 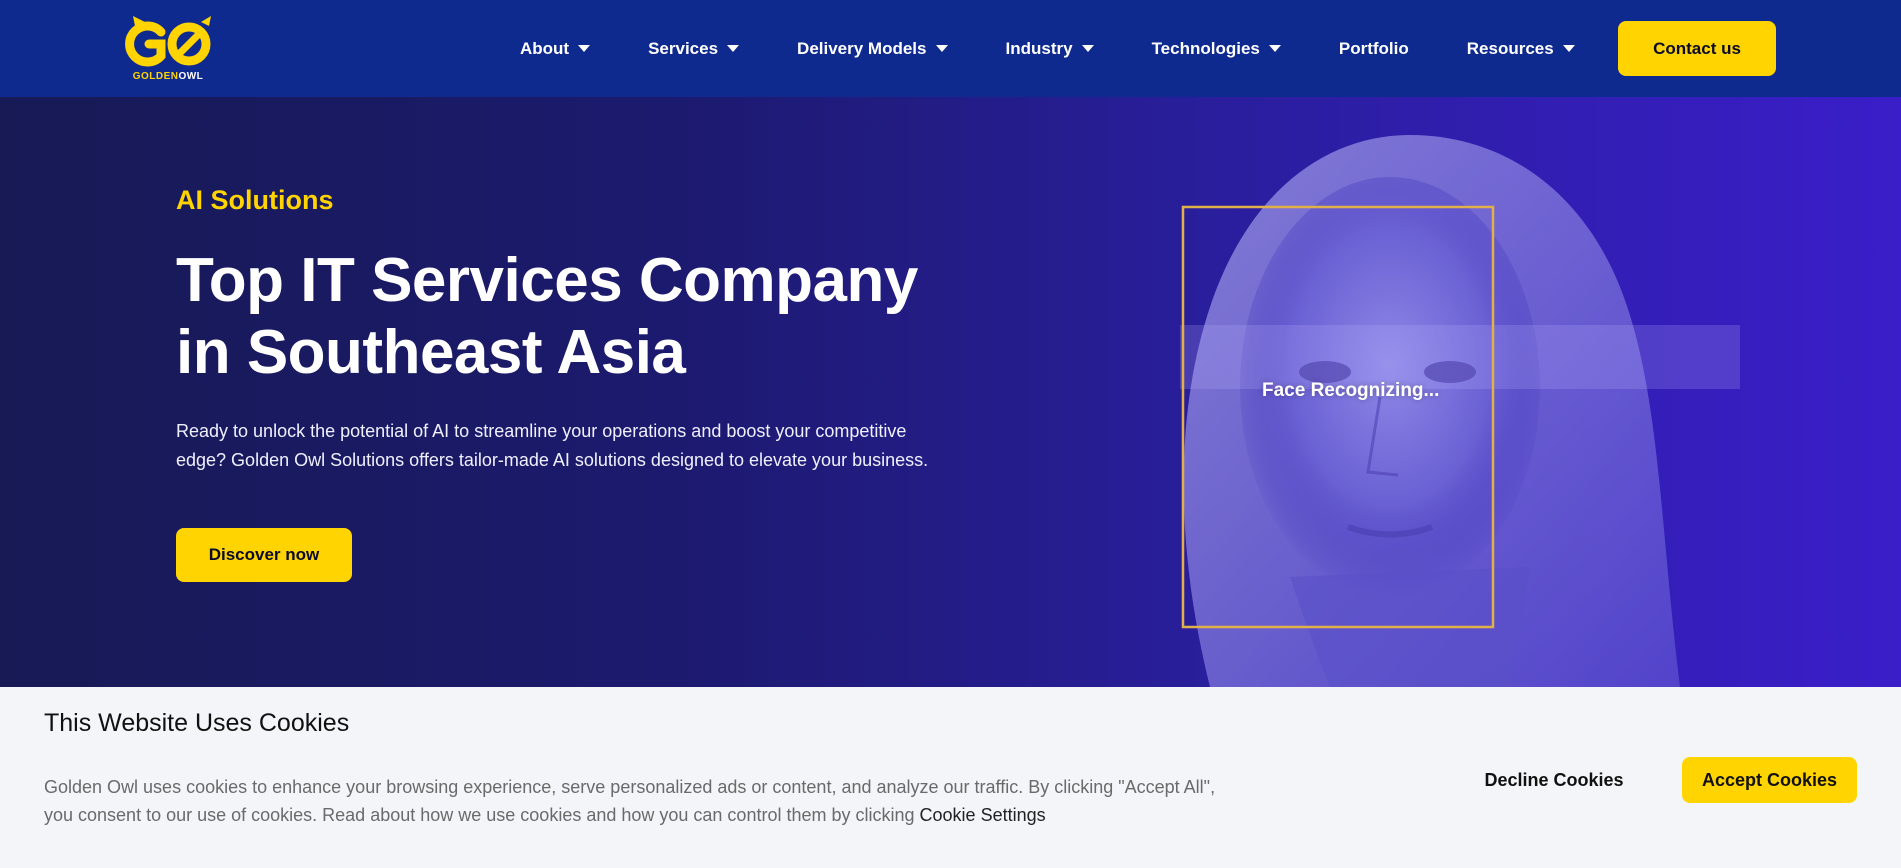 What do you see at coordinates (983, 815) in the screenshot?
I see `cookie-settings-link: Cookie Settings` at bounding box center [983, 815].